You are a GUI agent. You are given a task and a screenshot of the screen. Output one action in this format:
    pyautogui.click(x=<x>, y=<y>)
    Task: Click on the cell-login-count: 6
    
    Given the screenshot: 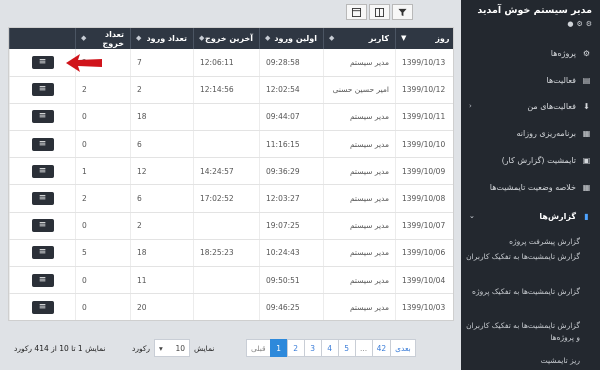 What is the action you would take?
    pyautogui.click(x=162, y=144)
    